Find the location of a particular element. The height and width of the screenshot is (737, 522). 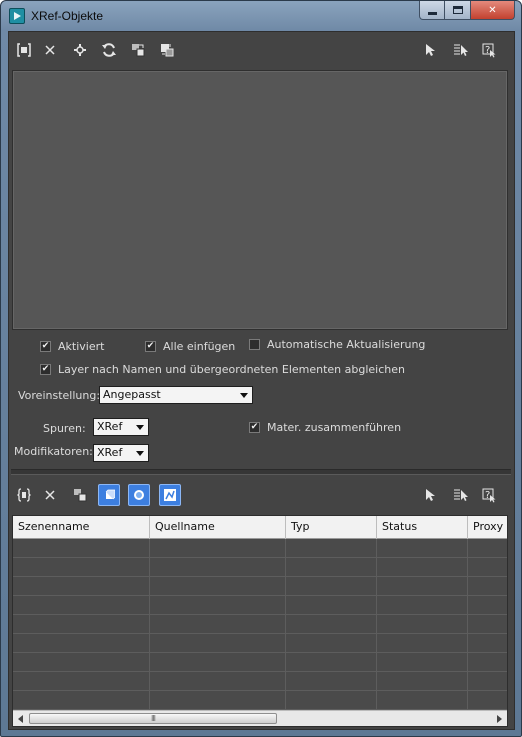

activated-checkbox: ✔ is located at coordinates (45, 346).